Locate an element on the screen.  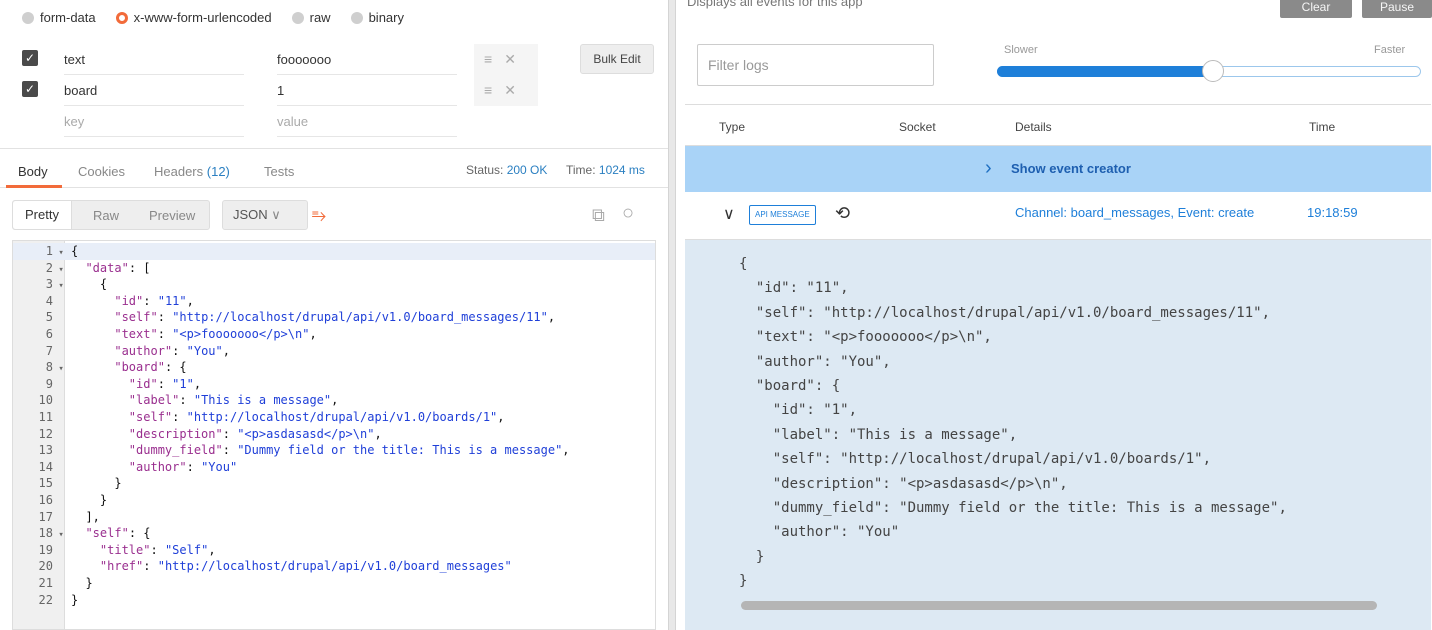
param-key-input: board is located at coordinates (154, 90).